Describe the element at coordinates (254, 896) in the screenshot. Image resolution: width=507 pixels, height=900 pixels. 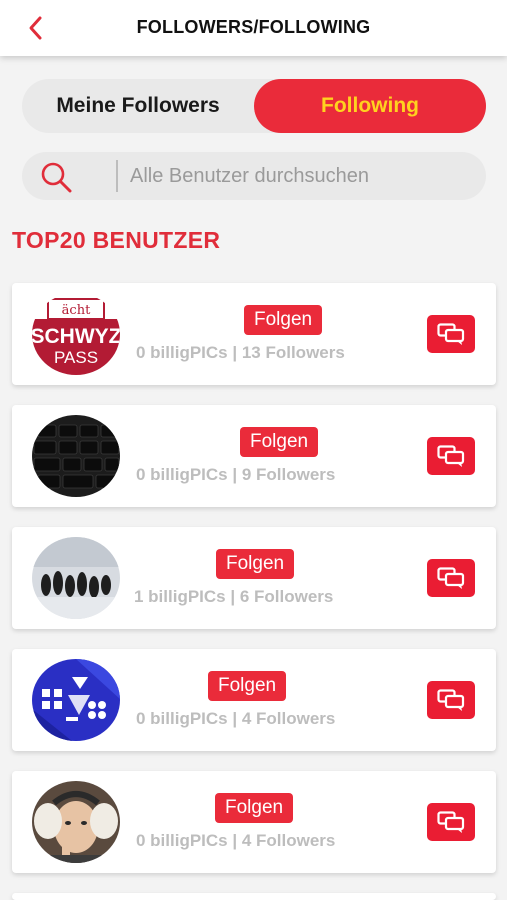
I see `user-card` at that location.